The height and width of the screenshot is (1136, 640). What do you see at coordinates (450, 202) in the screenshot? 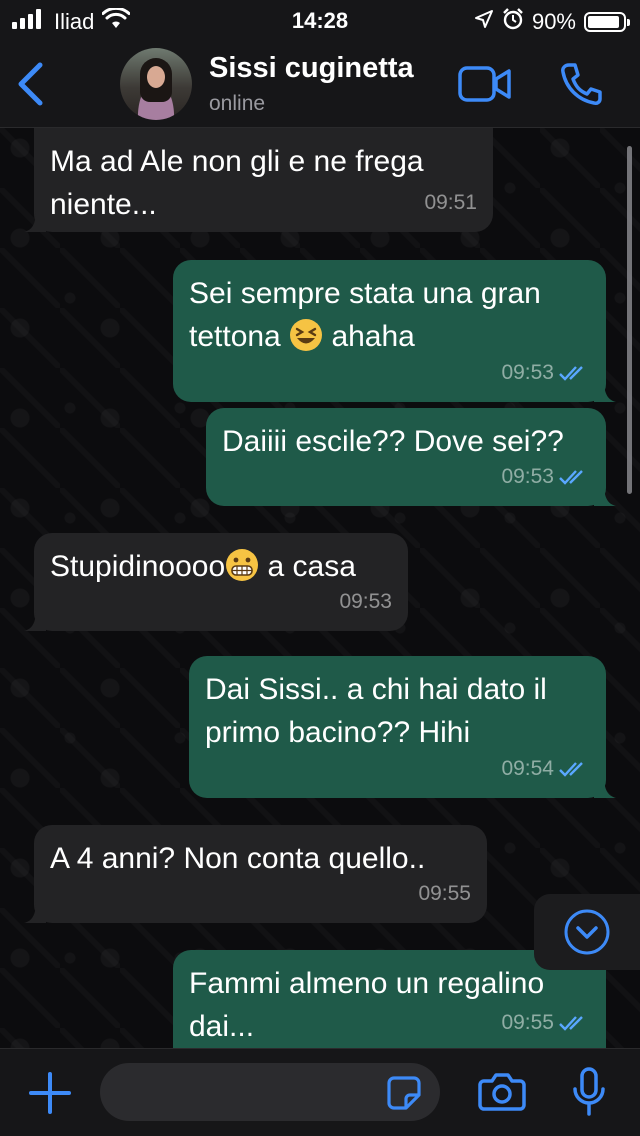
I see `message-time: 09:51` at bounding box center [450, 202].